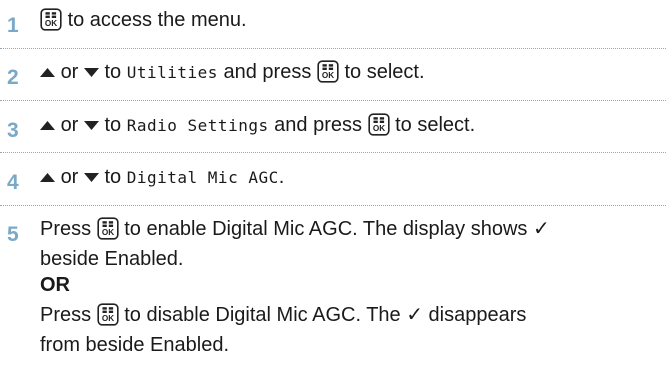 The image size is (670, 382). I want to click on step-body: or to Utilities and press to select., so click(232, 72).